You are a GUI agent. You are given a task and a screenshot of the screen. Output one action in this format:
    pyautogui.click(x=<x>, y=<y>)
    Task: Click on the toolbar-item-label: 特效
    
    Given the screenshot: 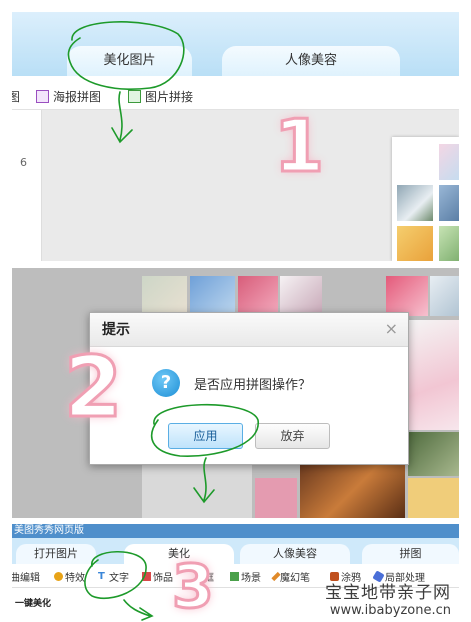 What is the action you would take?
    pyautogui.click(x=75, y=578)
    